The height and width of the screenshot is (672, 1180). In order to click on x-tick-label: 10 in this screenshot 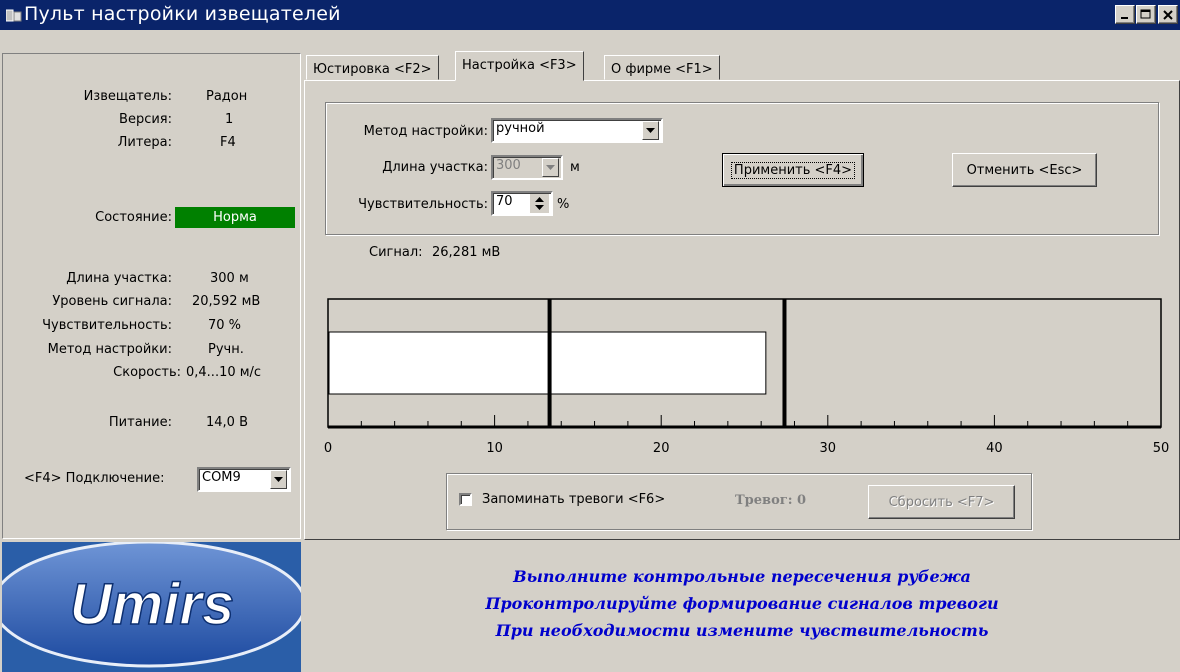, I will do `click(494, 448)`.